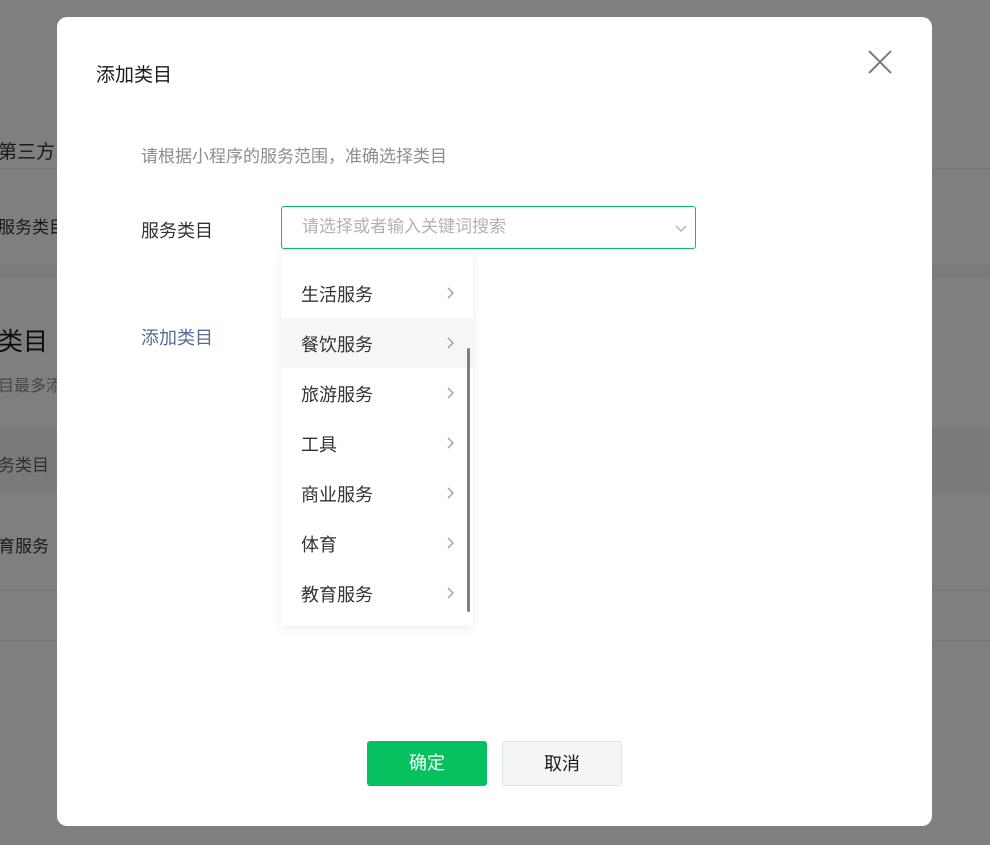  I want to click on confirm-button: 确定, so click(427, 763).